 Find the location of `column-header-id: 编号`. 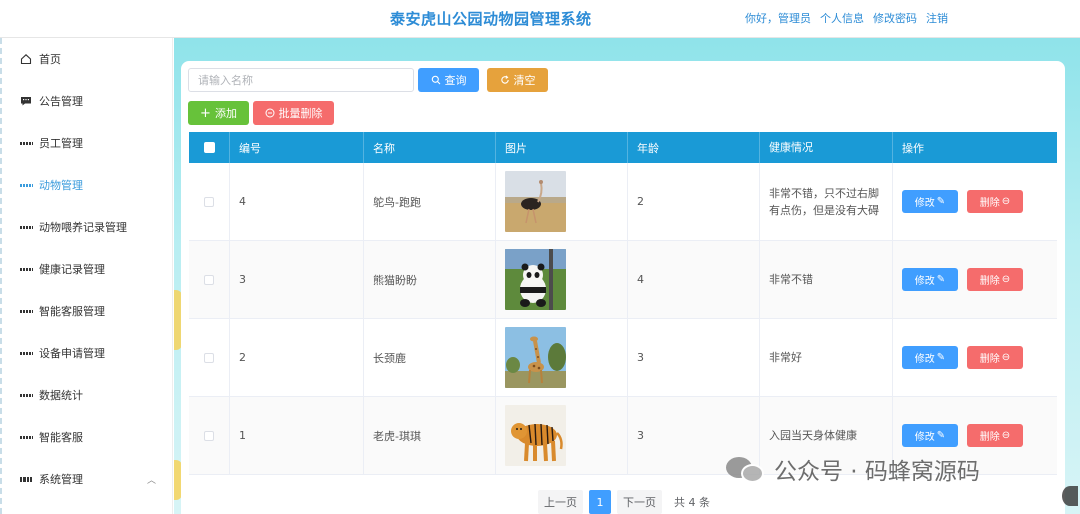

column-header-id: 编号 is located at coordinates (297, 147).